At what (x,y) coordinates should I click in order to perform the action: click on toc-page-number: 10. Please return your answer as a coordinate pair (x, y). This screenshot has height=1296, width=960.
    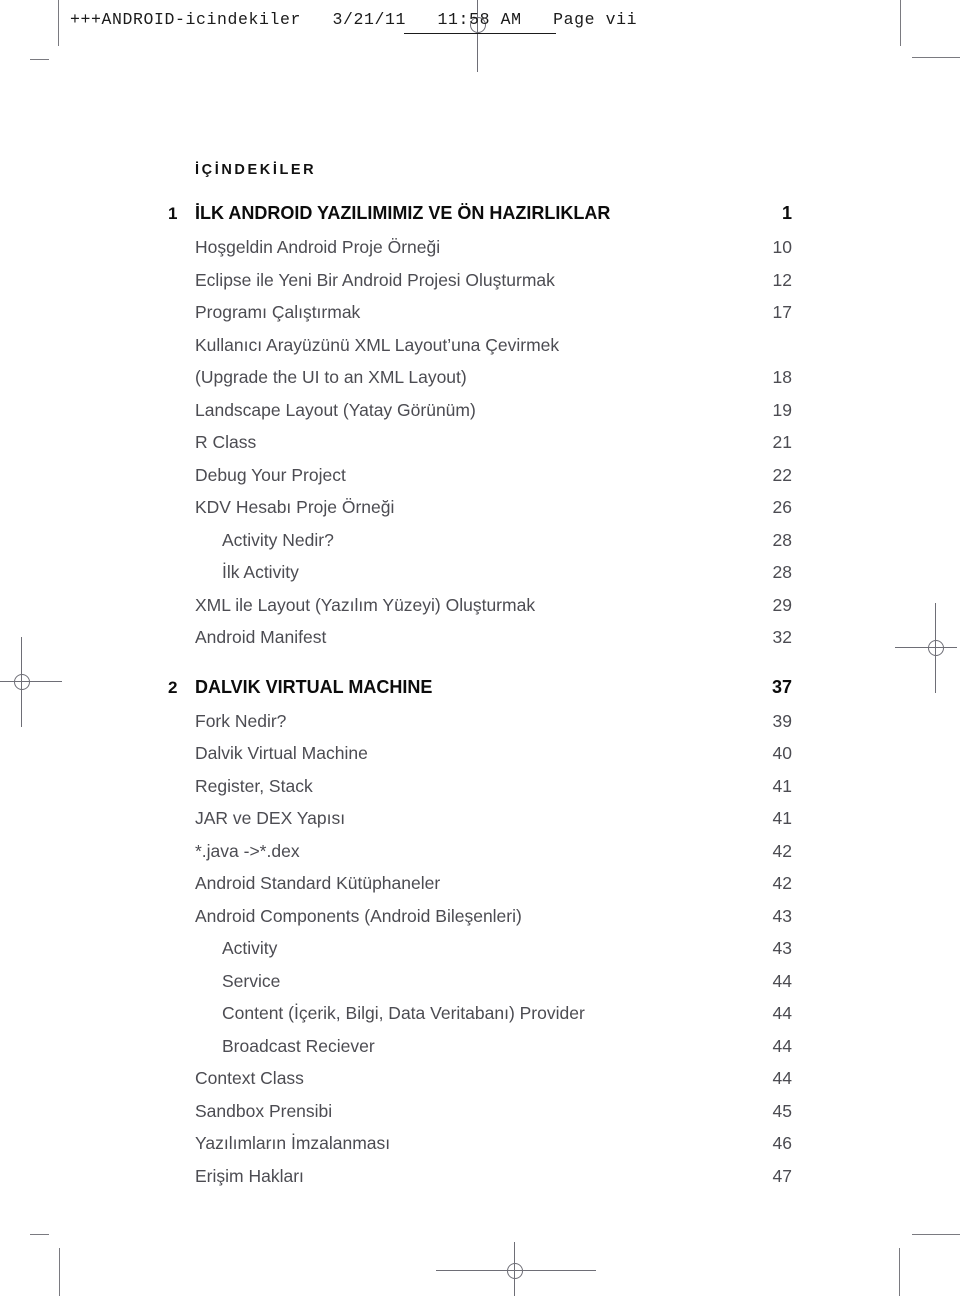
    Looking at the image, I should click on (782, 247).